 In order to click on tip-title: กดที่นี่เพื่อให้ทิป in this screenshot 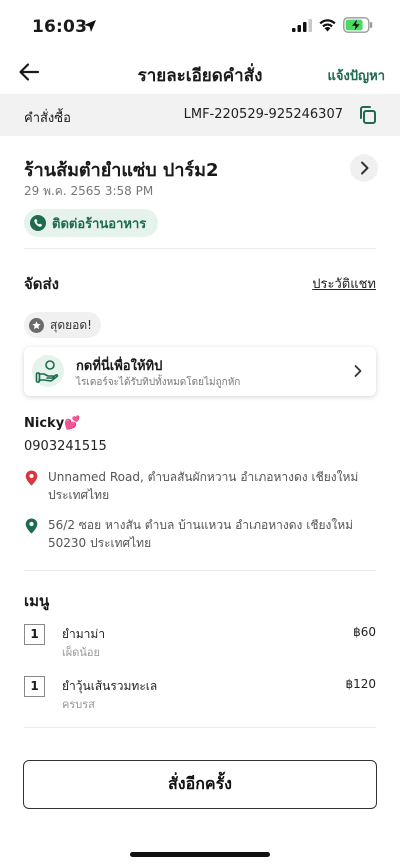, I will do `click(119, 366)`.